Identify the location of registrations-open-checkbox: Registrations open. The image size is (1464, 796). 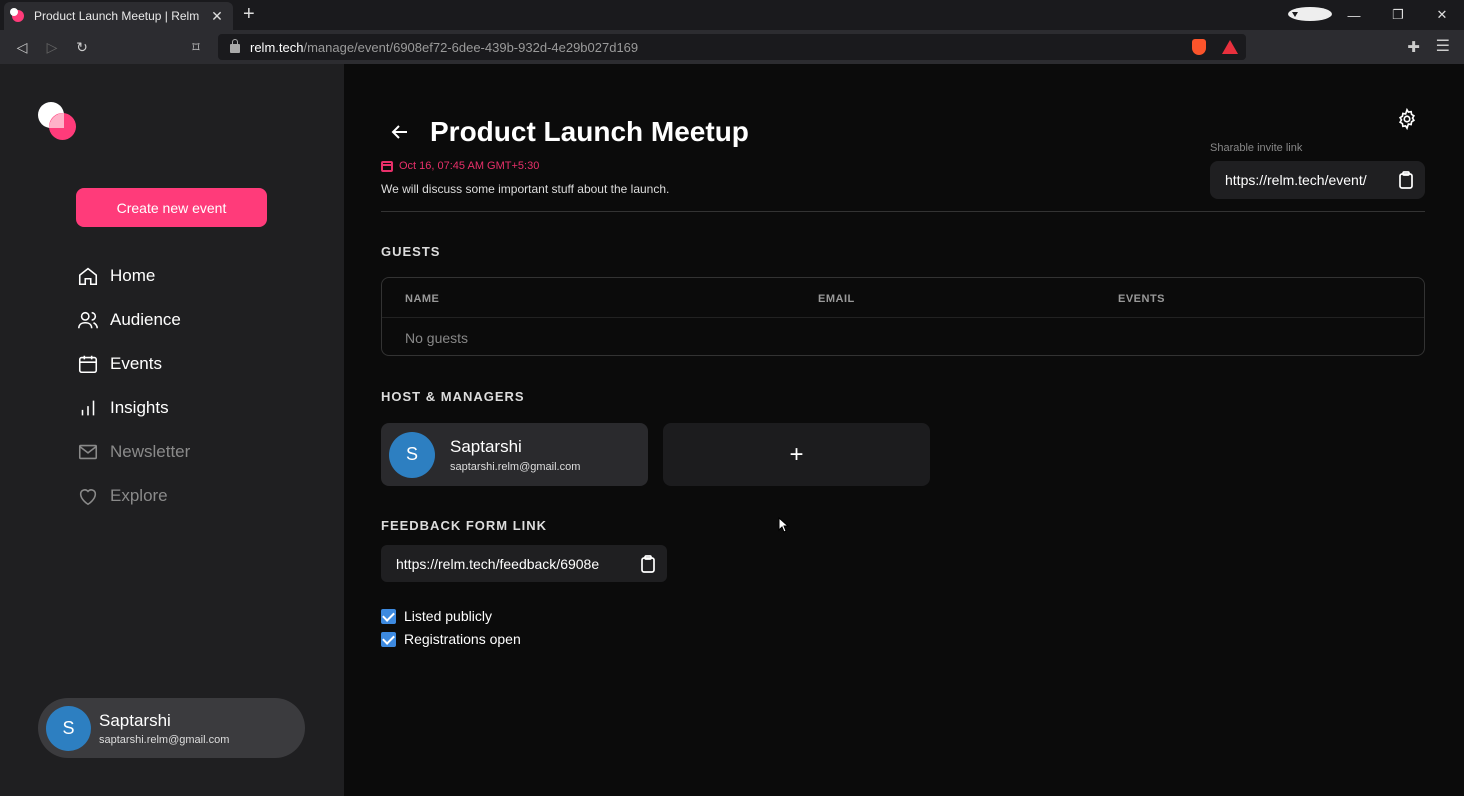
(451, 639).